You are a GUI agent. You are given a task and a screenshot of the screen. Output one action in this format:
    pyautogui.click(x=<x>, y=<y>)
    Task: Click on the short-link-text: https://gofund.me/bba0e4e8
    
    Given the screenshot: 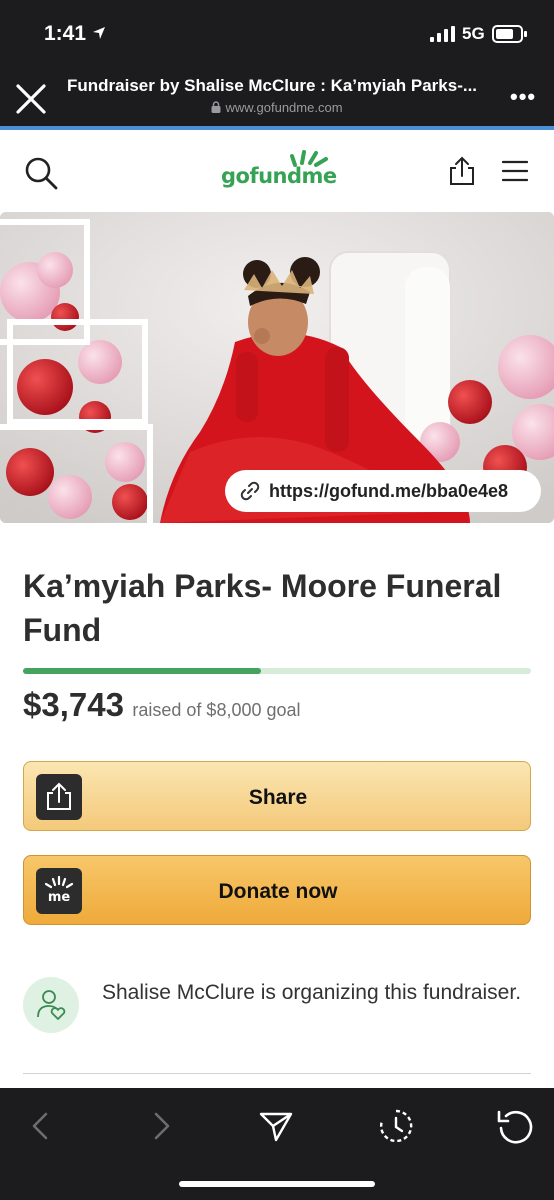 What is the action you would take?
    pyautogui.click(x=389, y=490)
    